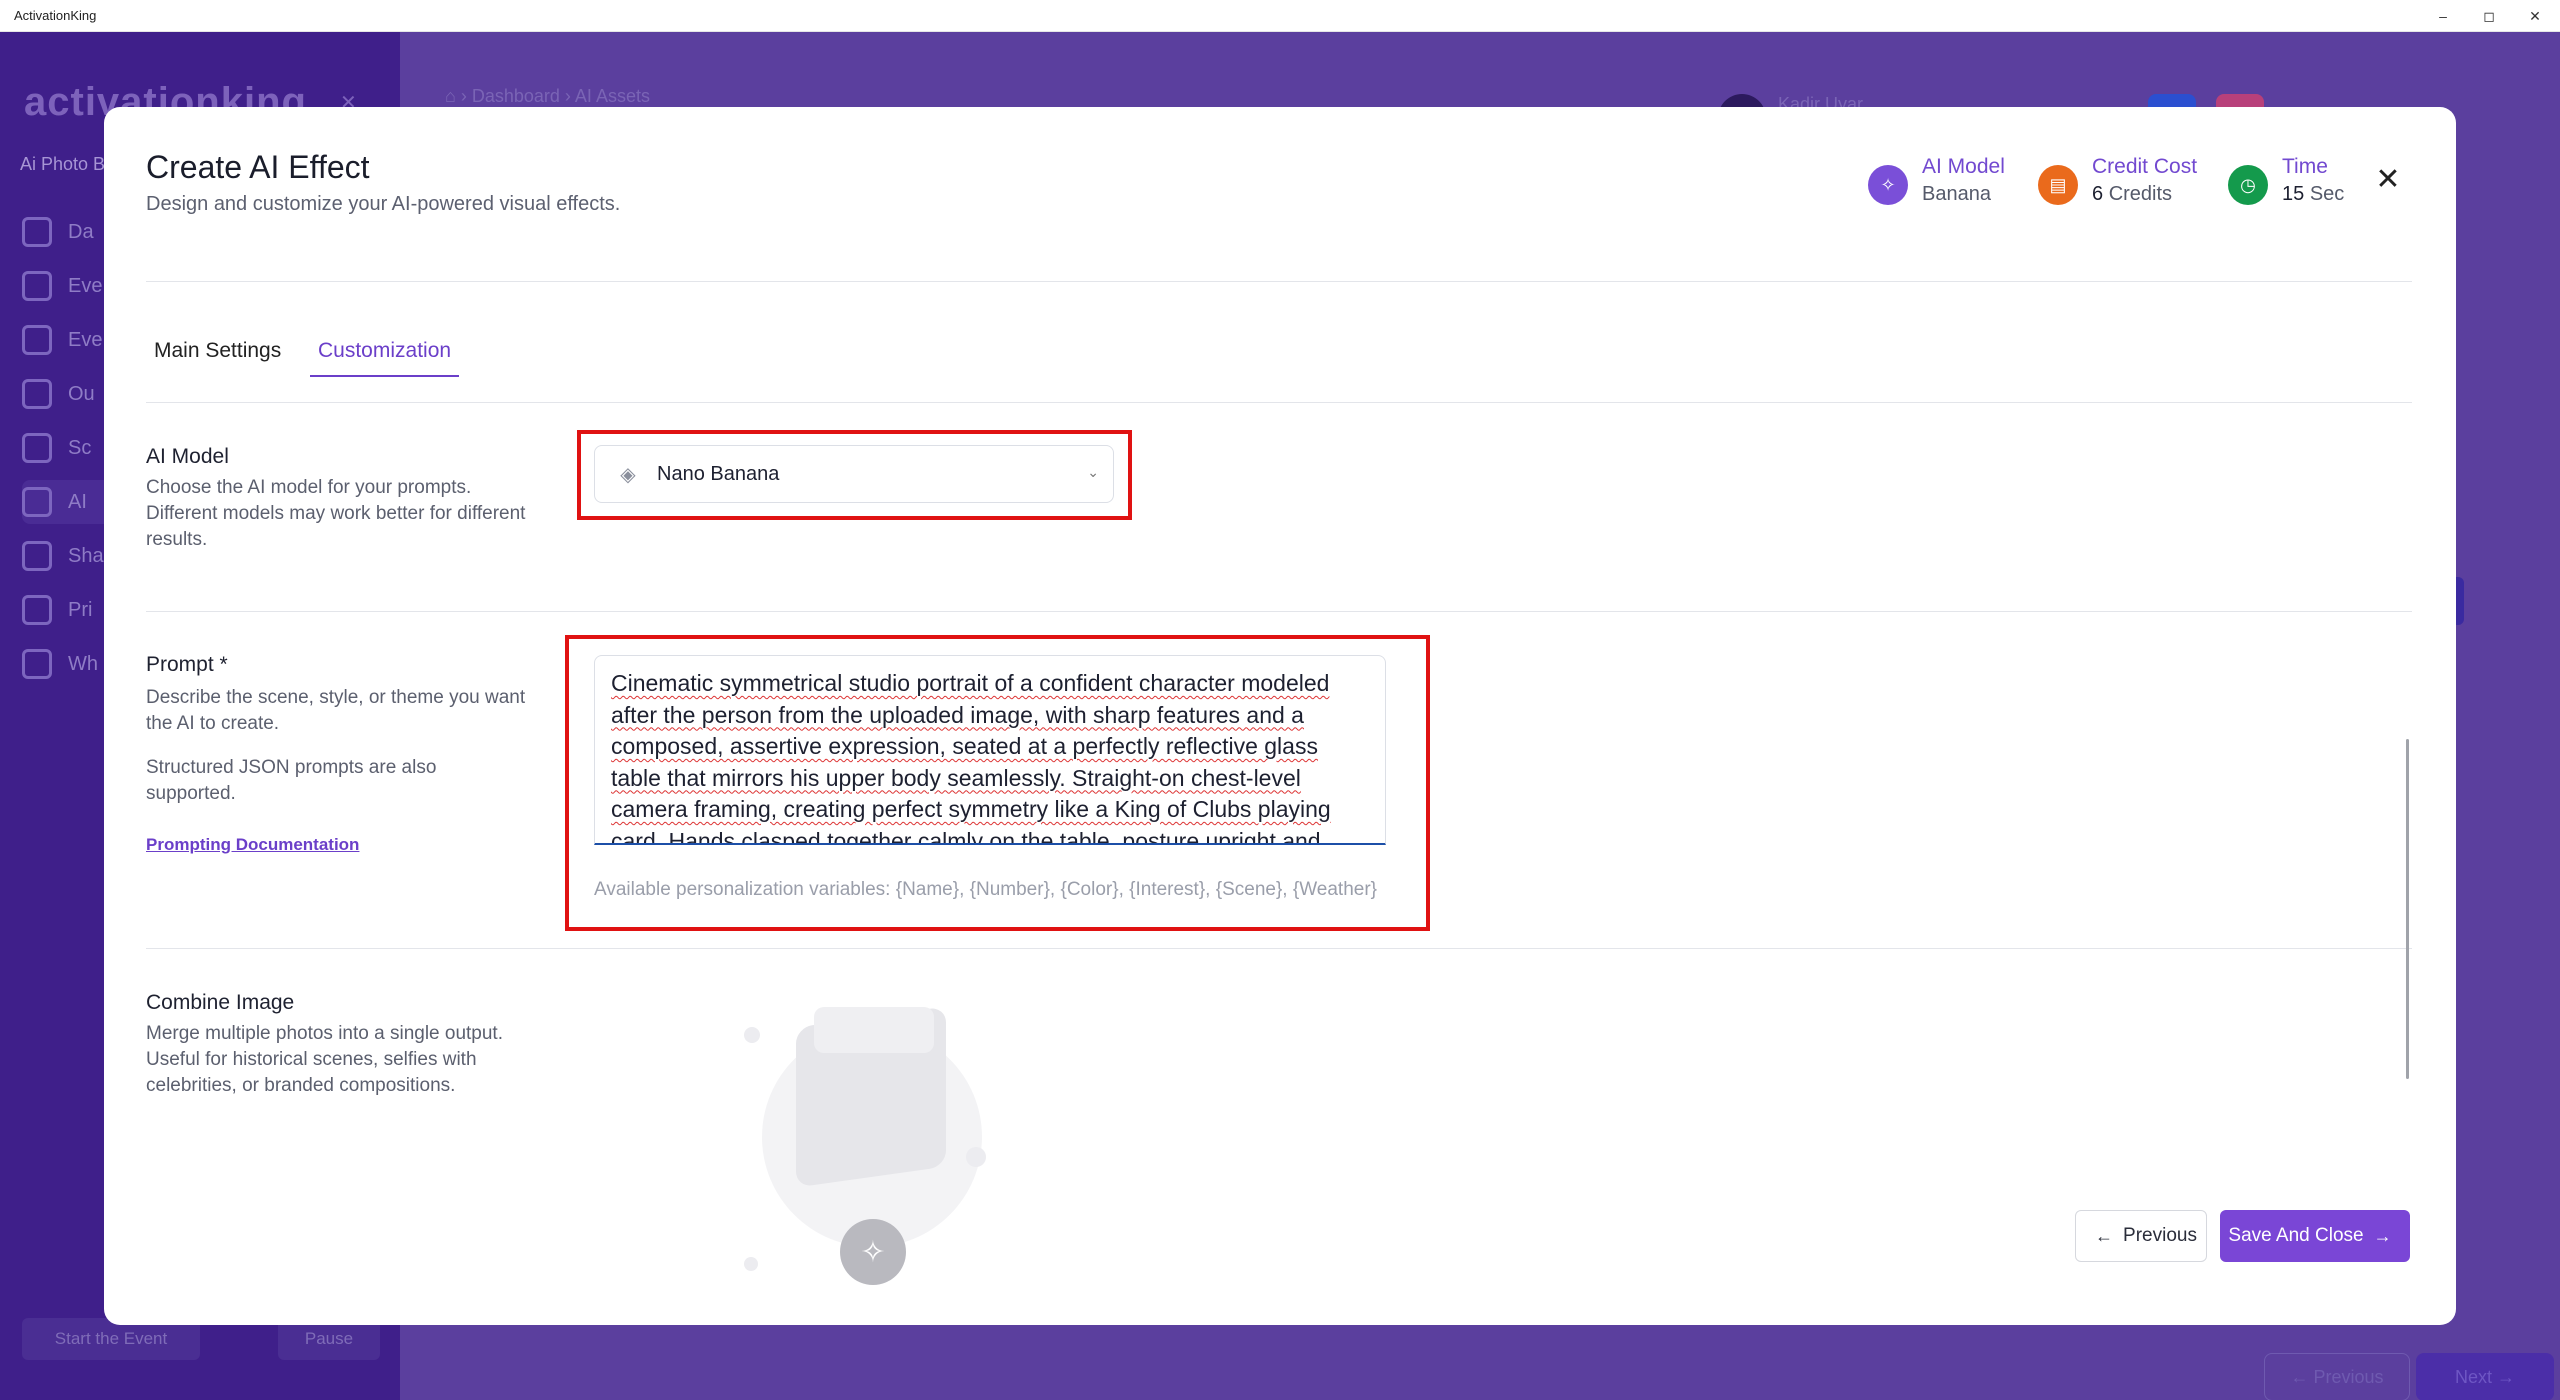  I want to click on sidebar-section-label: Ai Photo B, so click(63, 164).